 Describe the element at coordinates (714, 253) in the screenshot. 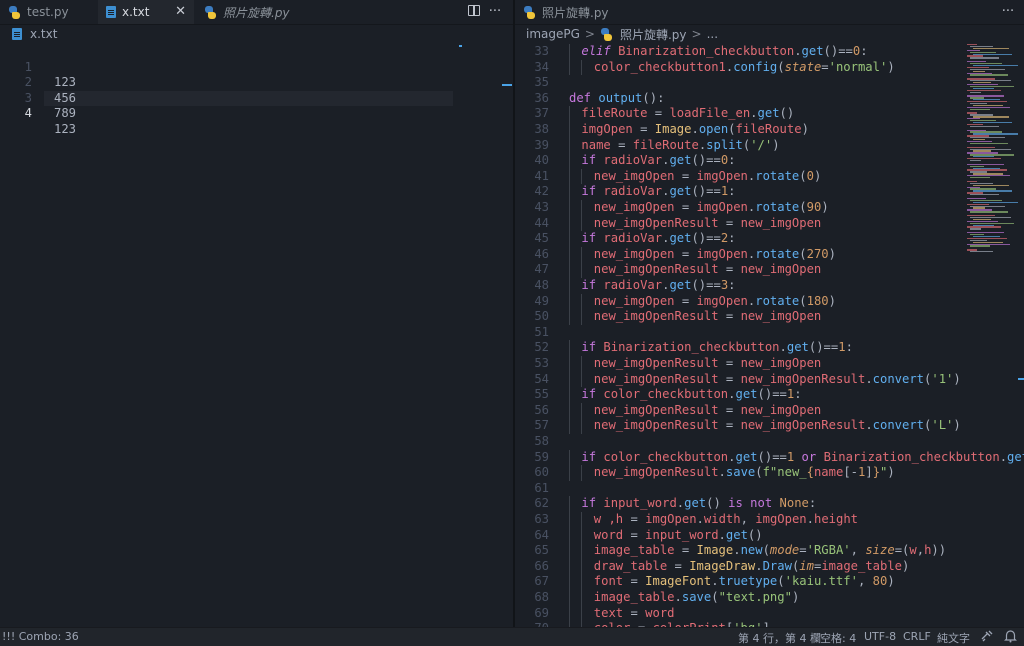

I see `code-text: new_imgOpen = imgOpen.rotate(270)` at that location.